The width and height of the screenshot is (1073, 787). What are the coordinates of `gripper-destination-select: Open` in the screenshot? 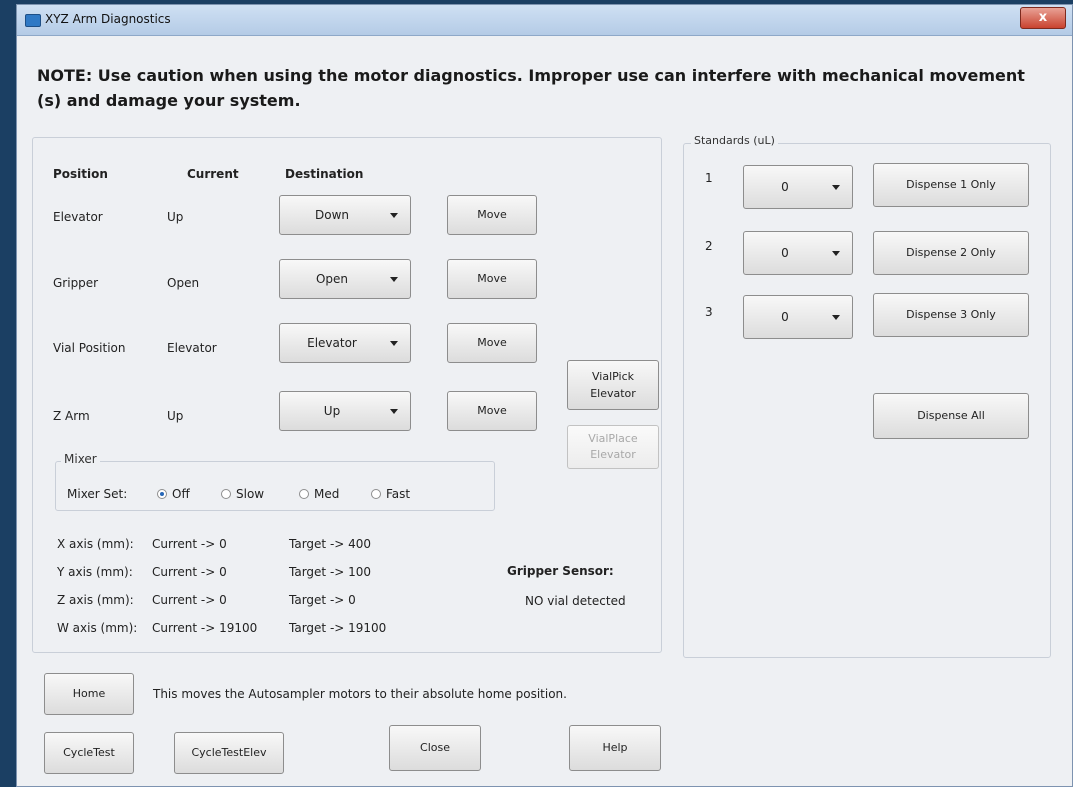 It's located at (345, 279).